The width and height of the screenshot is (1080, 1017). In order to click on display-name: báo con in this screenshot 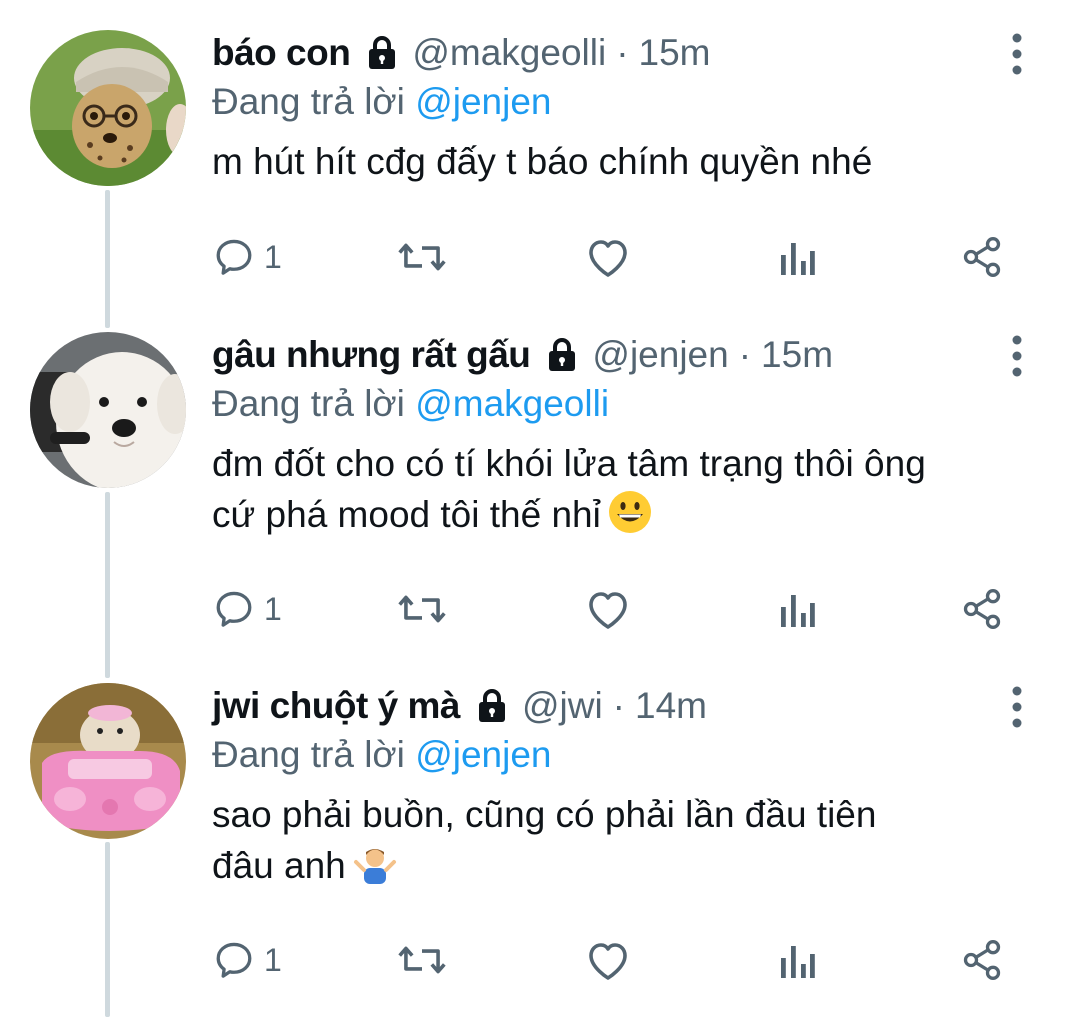, I will do `click(281, 53)`.